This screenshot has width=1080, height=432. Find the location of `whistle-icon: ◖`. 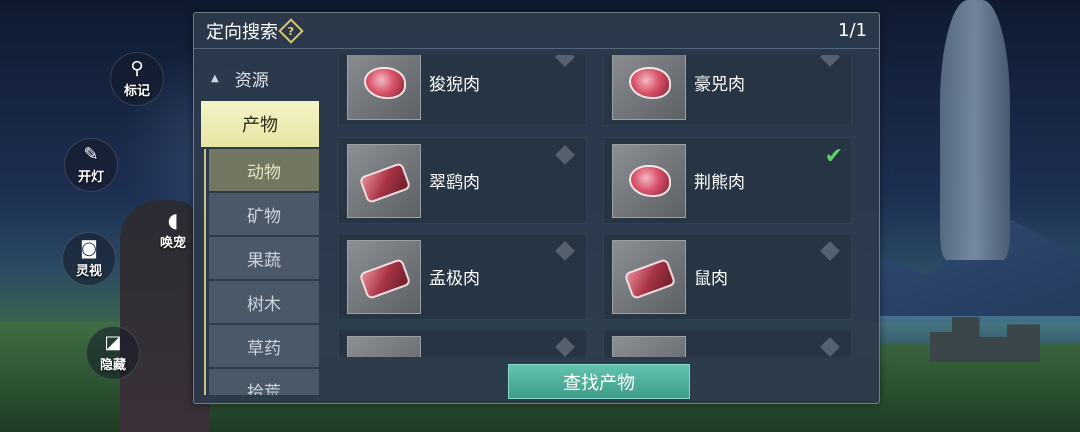

whistle-icon: ◖ is located at coordinates (173, 220).